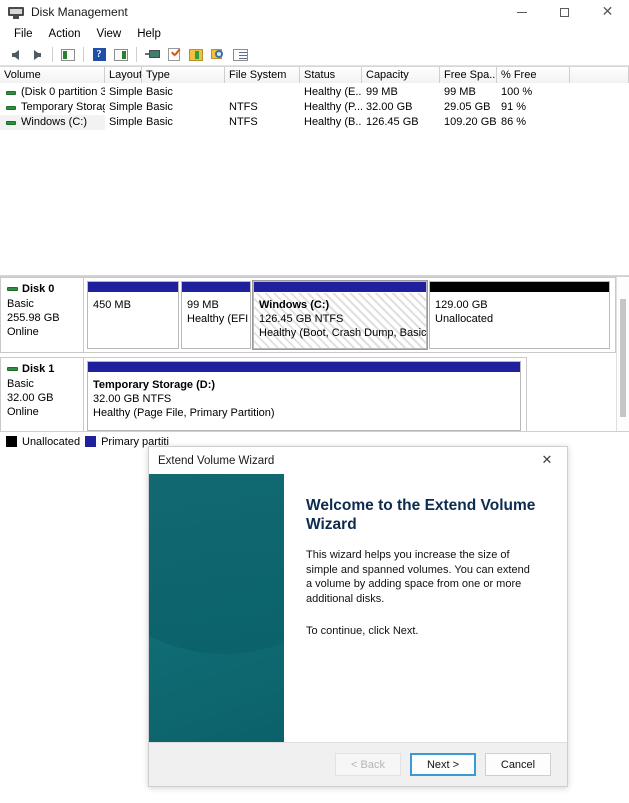  Describe the element at coordinates (154, 385) in the screenshot. I see `partition-label: Temporary Storage (D:)` at that location.